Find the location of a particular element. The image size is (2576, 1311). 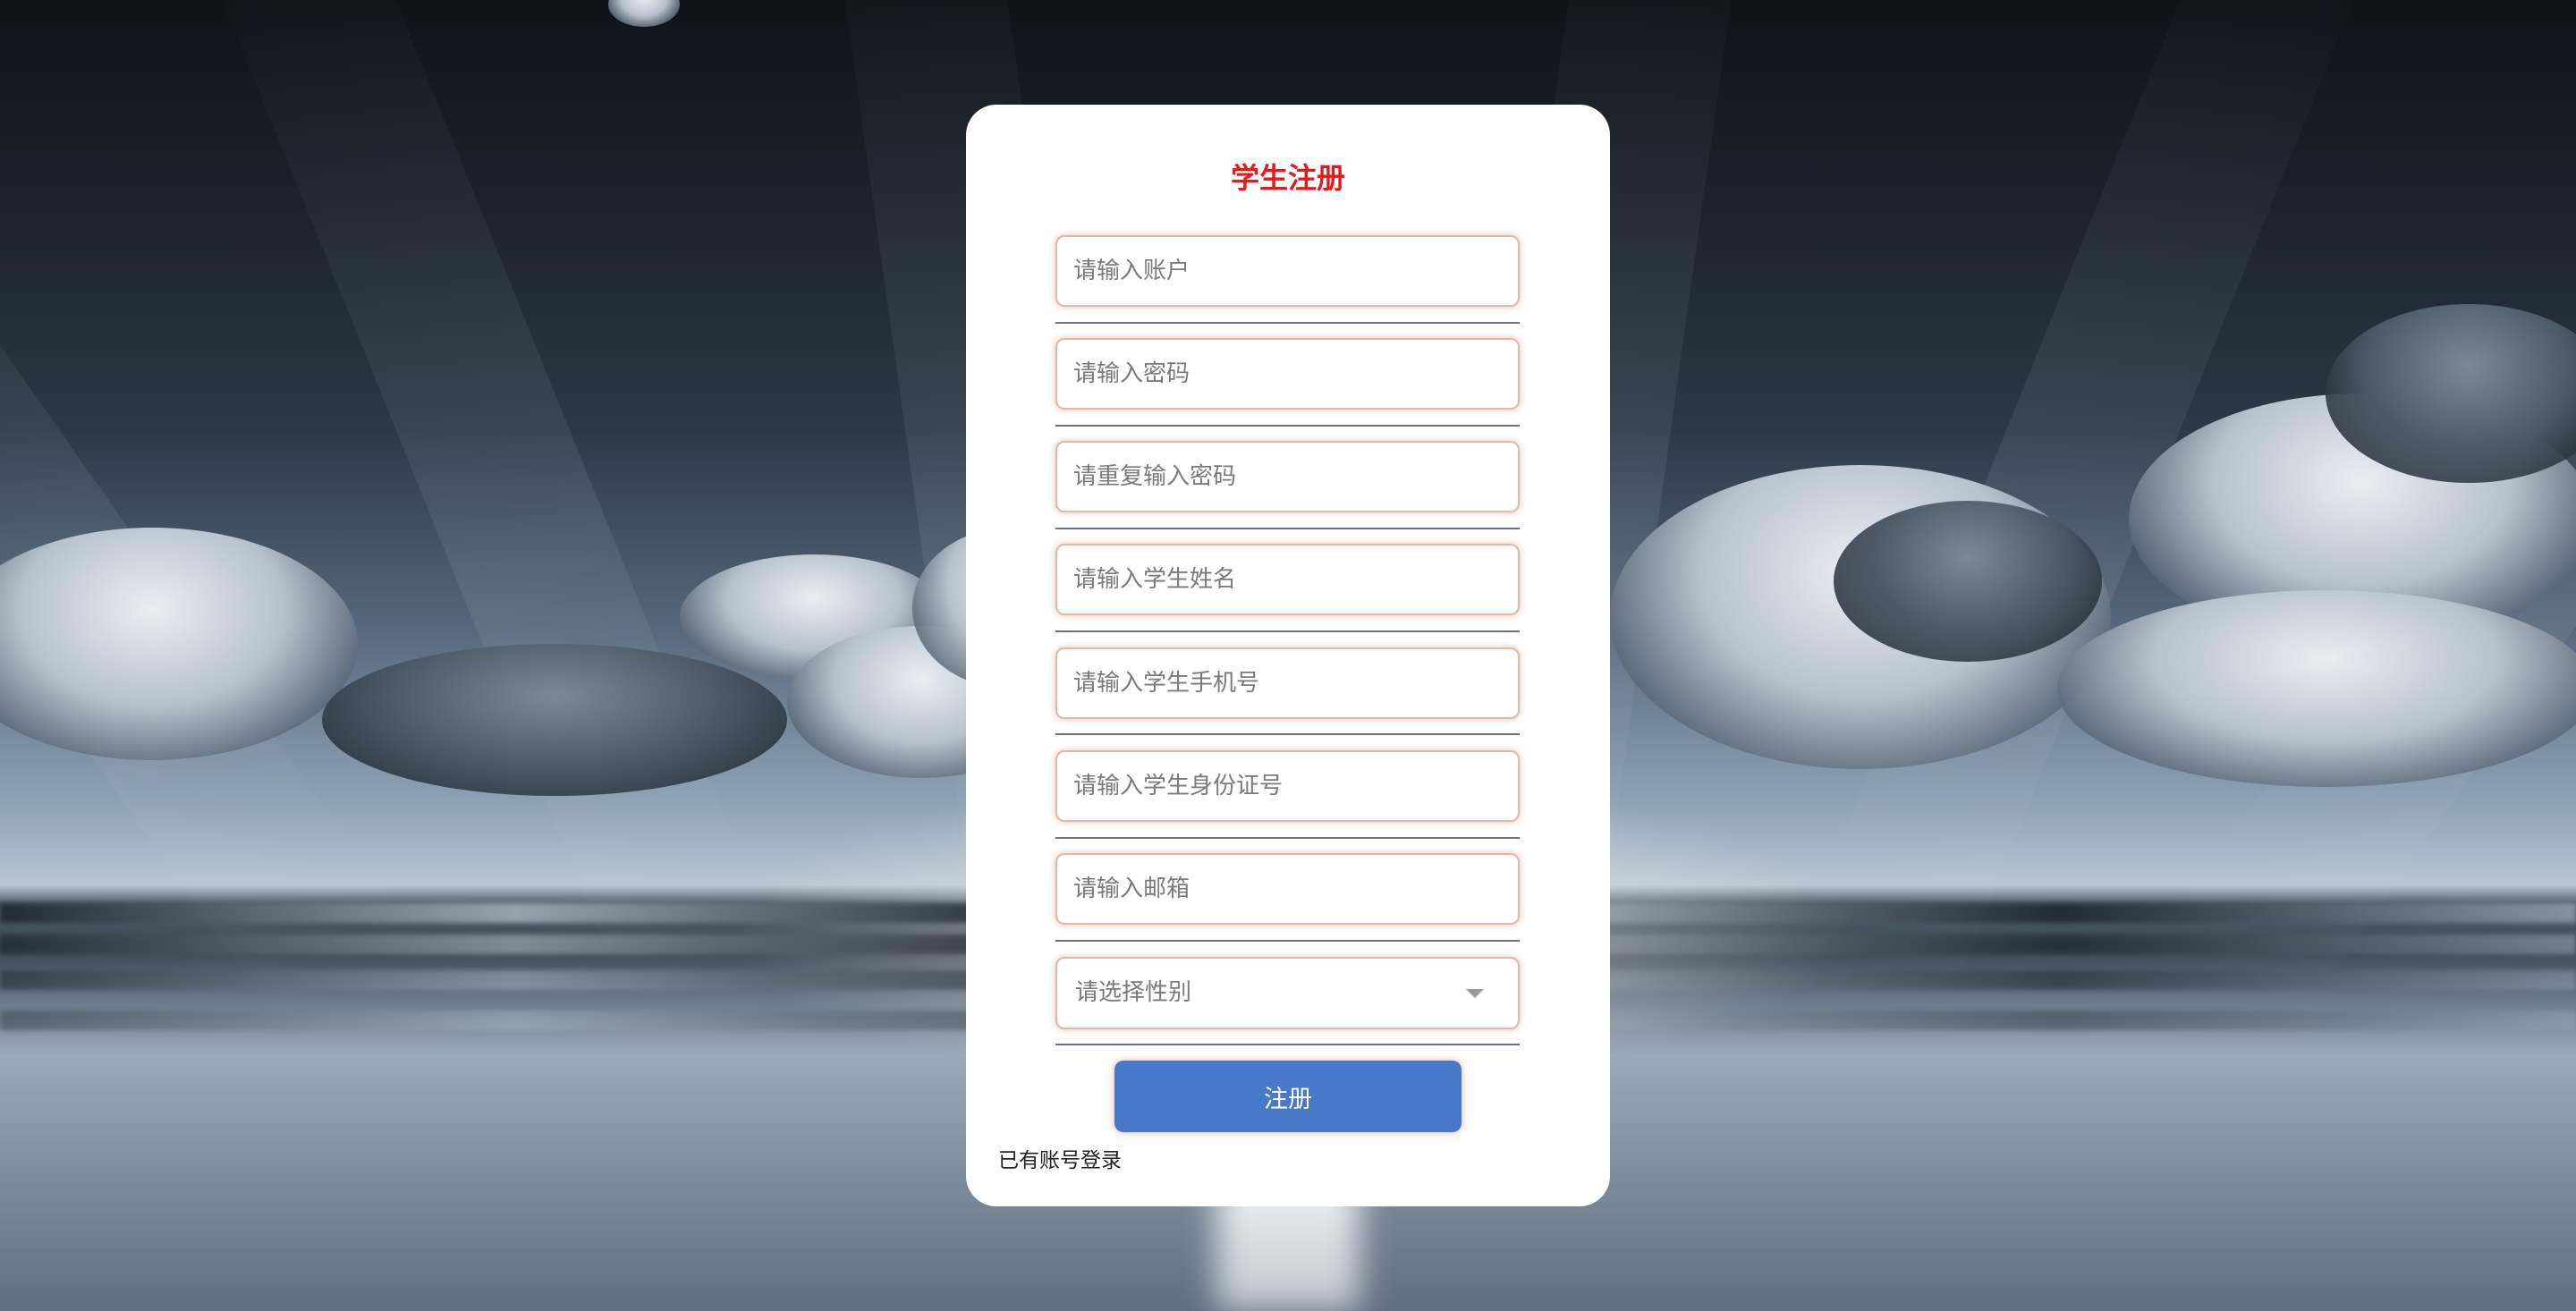

login-link: 已有账号登录 is located at coordinates (1060, 1161).